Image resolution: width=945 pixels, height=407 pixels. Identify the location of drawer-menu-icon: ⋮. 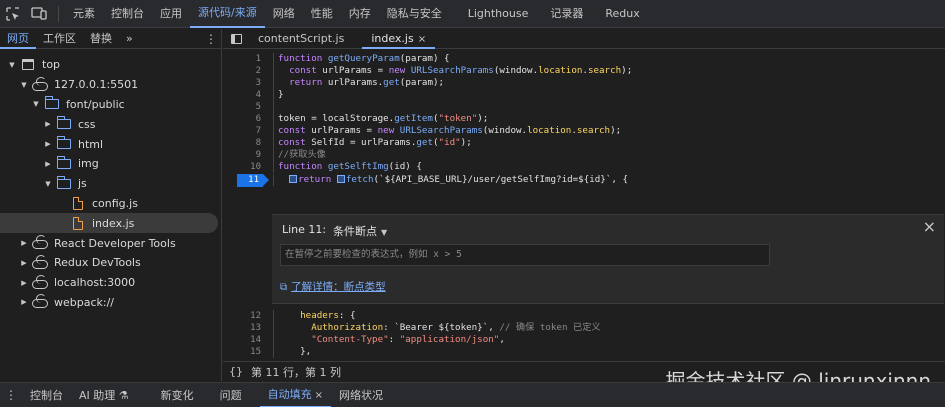
(11, 395).